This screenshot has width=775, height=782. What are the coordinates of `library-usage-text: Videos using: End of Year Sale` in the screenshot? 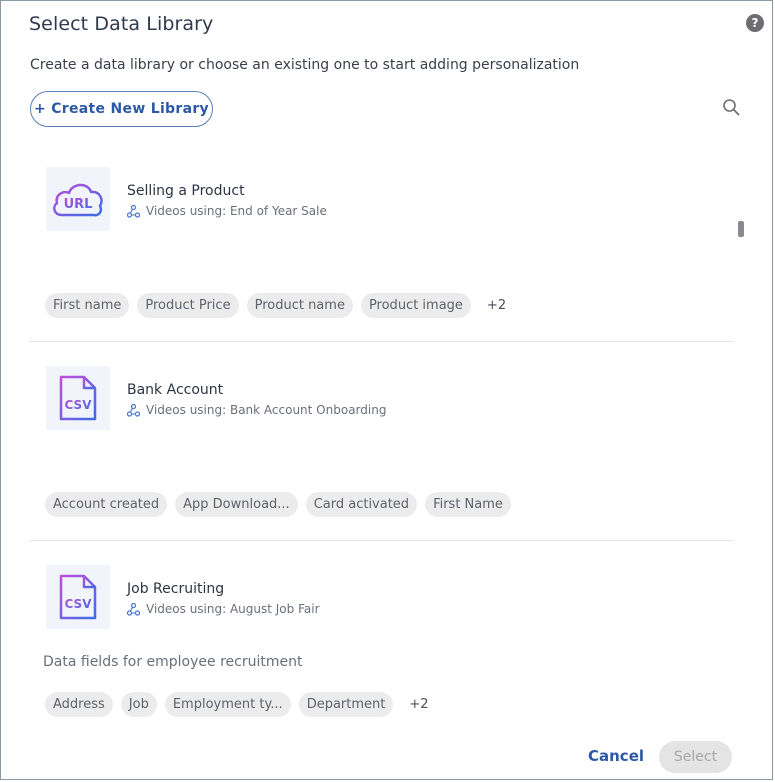 It's located at (236, 211).